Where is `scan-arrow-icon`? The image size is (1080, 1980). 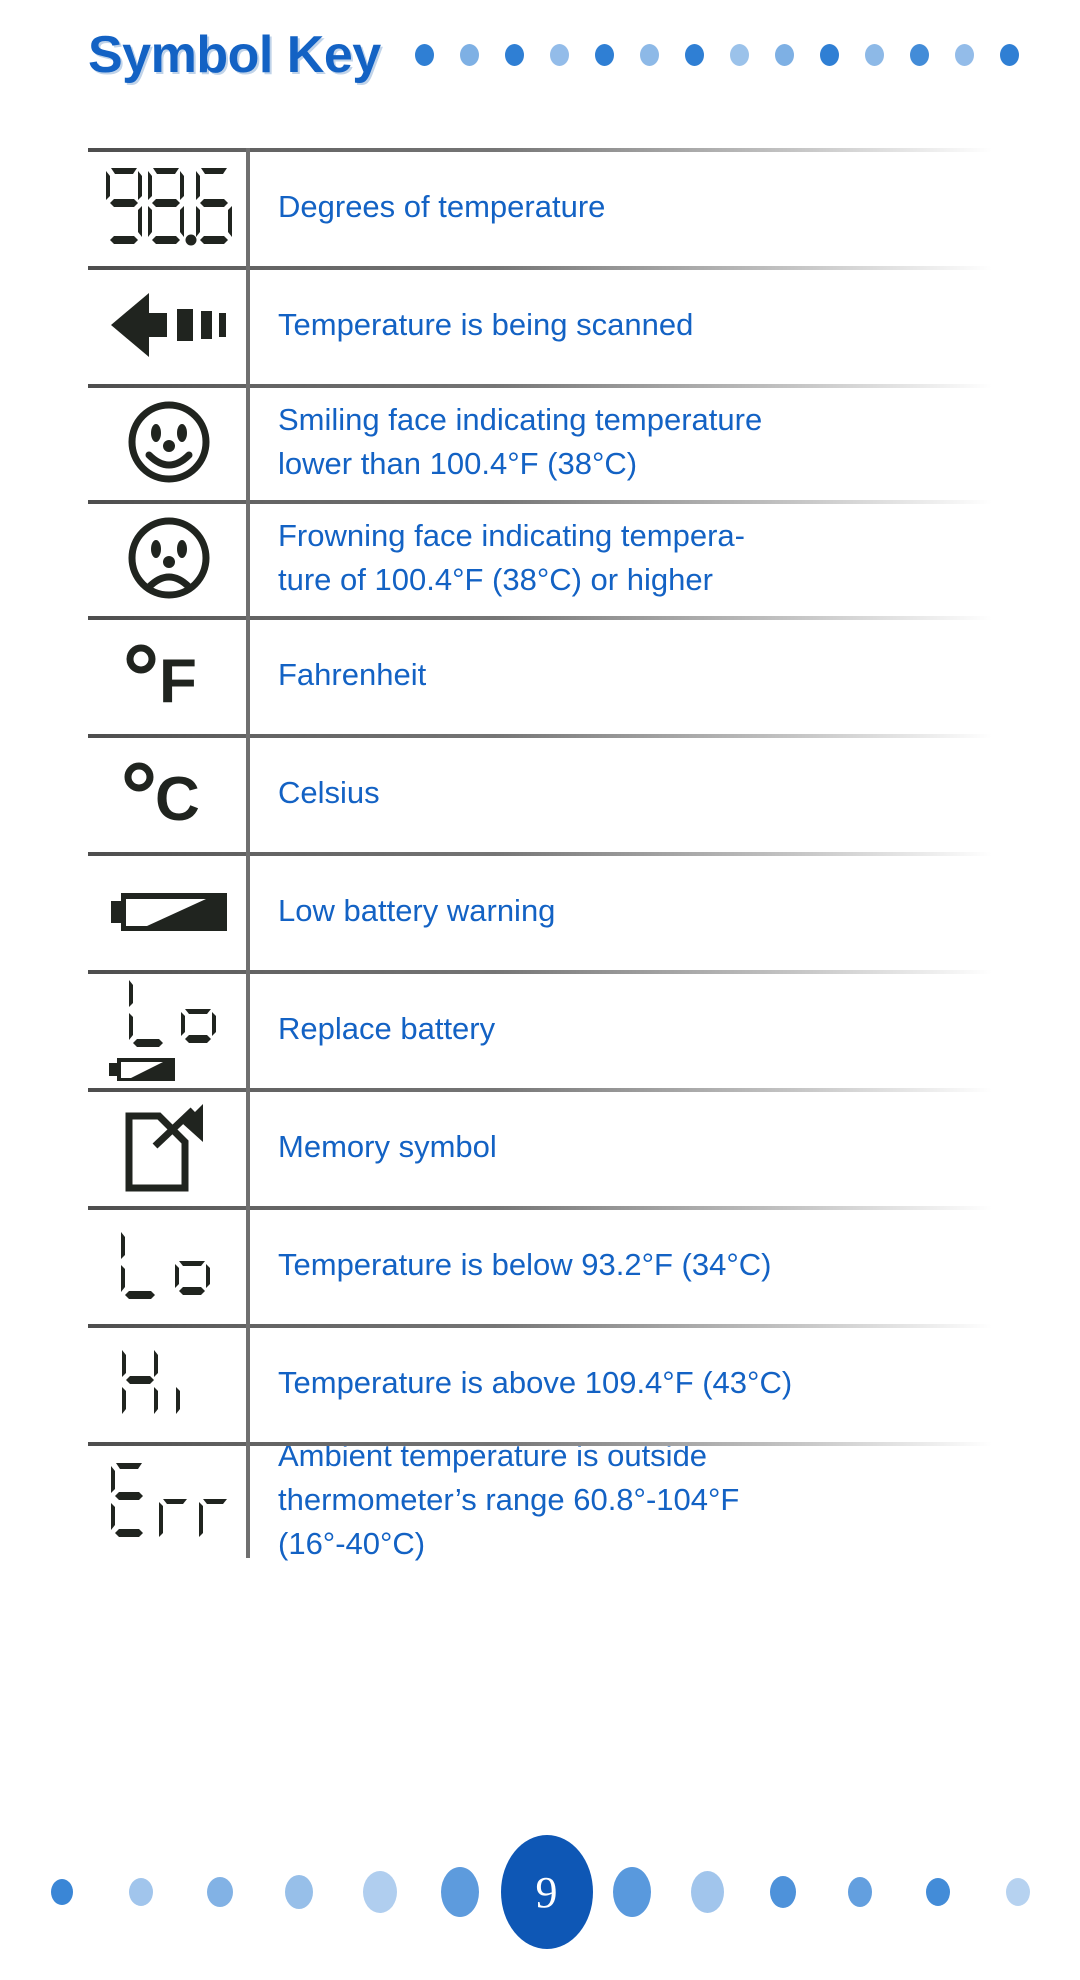
scan-arrow-icon is located at coordinates (168, 325).